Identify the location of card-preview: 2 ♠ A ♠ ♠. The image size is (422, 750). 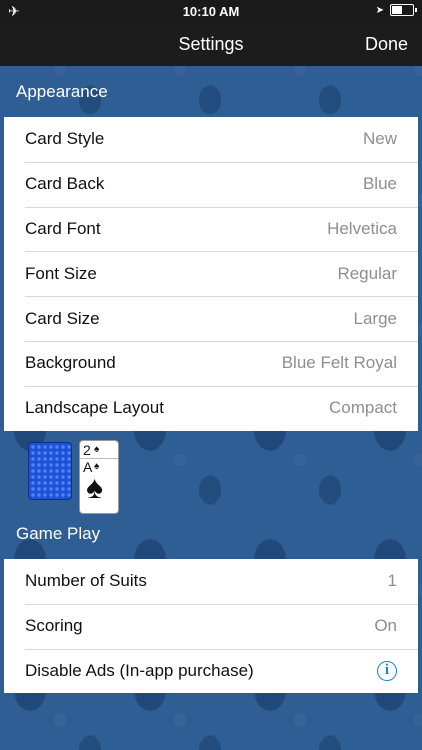
(78, 477).